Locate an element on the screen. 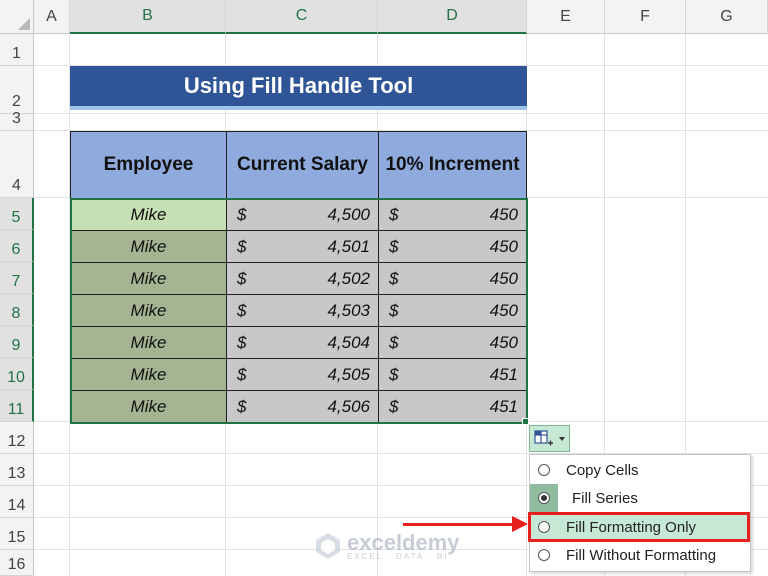 The image size is (768, 576). fill-handle is located at coordinates (525, 421).